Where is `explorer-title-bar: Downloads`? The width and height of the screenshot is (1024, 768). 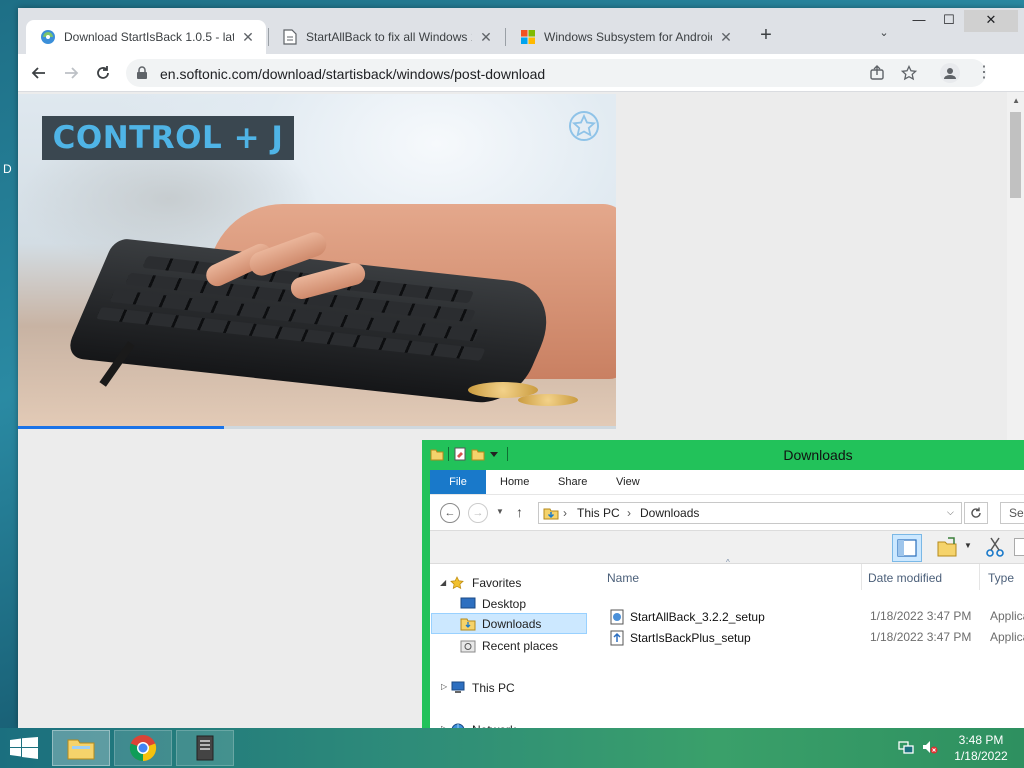
explorer-title-bar: Downloads is located at coordinates (723, 455).